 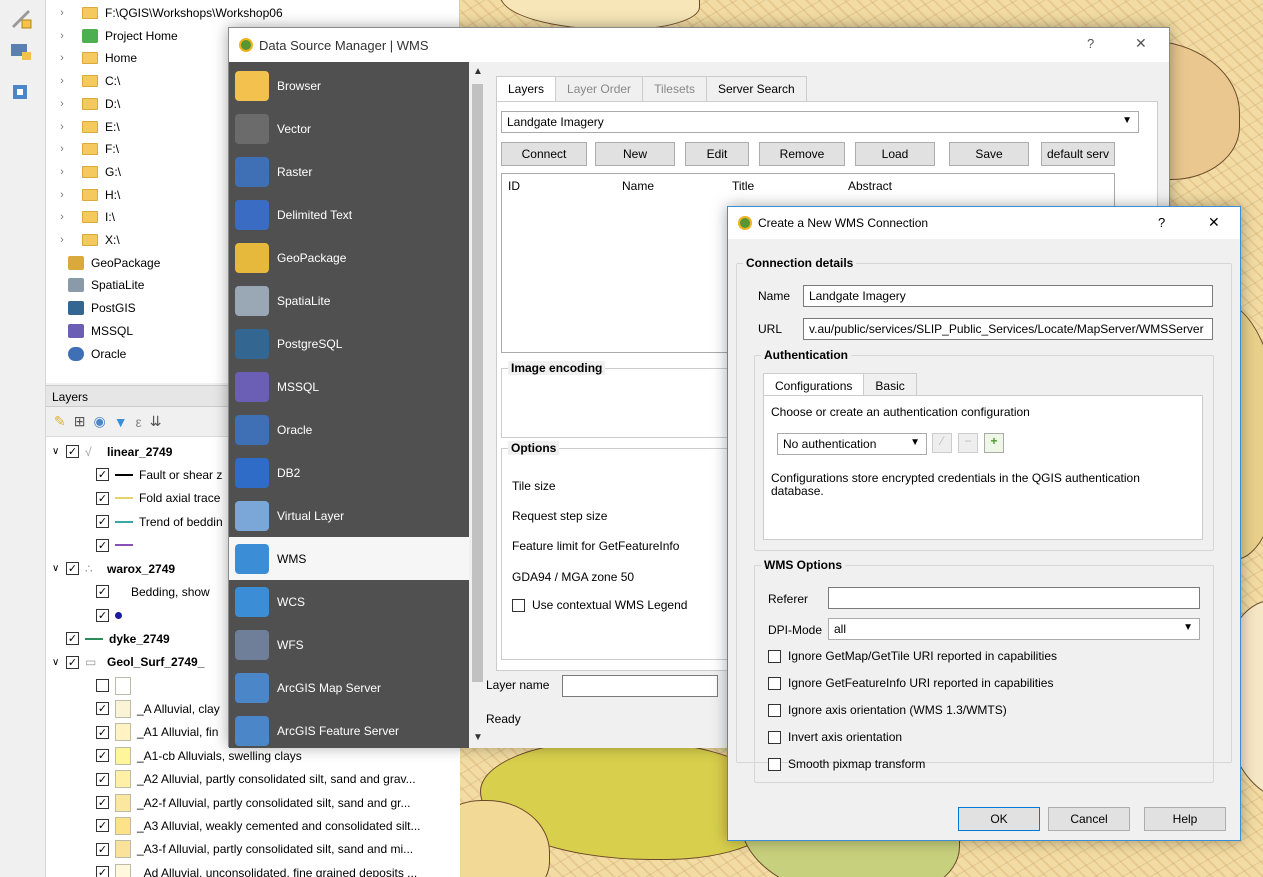 What do you see at coordinates (102, 685) in the screenshot?
I see `layer-checkbox` at bounding box center [102, 685].